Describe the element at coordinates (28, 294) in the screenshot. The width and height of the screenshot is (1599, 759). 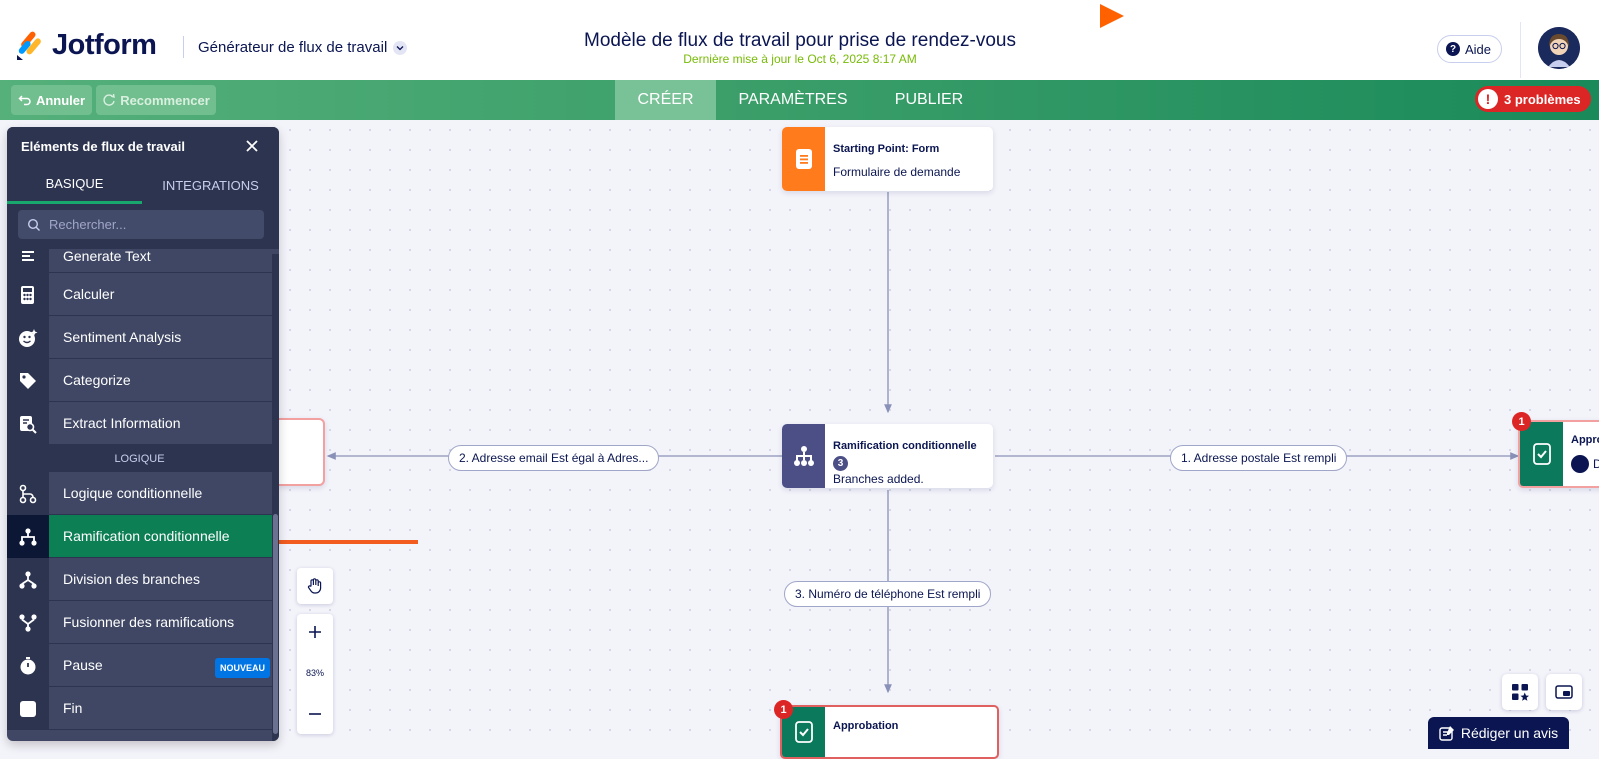
I see `calculator-icon` at that location.